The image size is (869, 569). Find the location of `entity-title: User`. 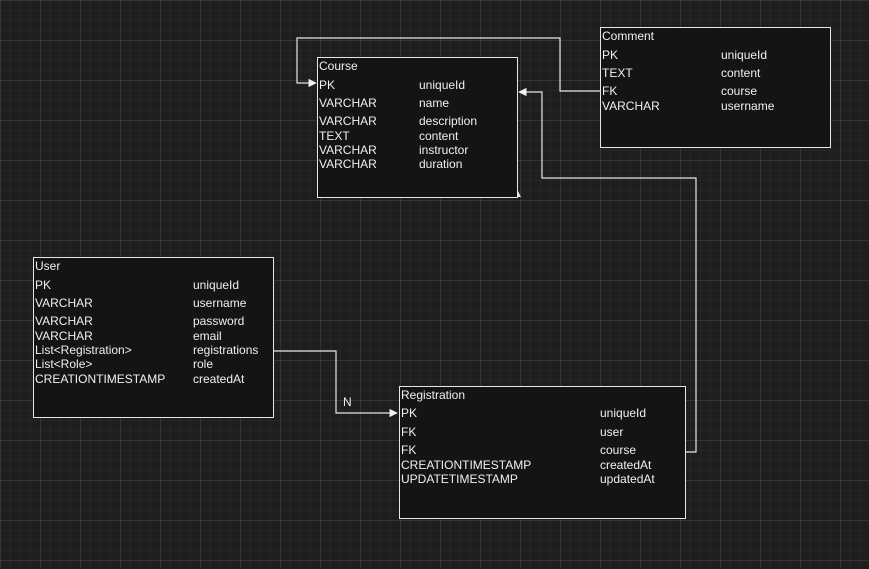

entity-title: User is located at coordinates (48, 266).